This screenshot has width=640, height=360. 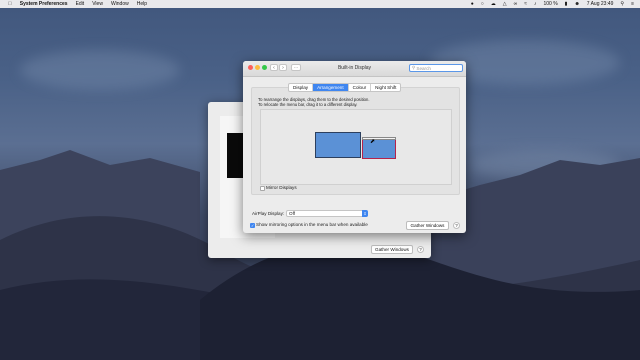 What do you see at coordinates (354, 69) in the screenshot?
I see `window-titlebar: ‹ › ⋯ Built-in Display ⚲ Search` at bounding box center [354, 69].